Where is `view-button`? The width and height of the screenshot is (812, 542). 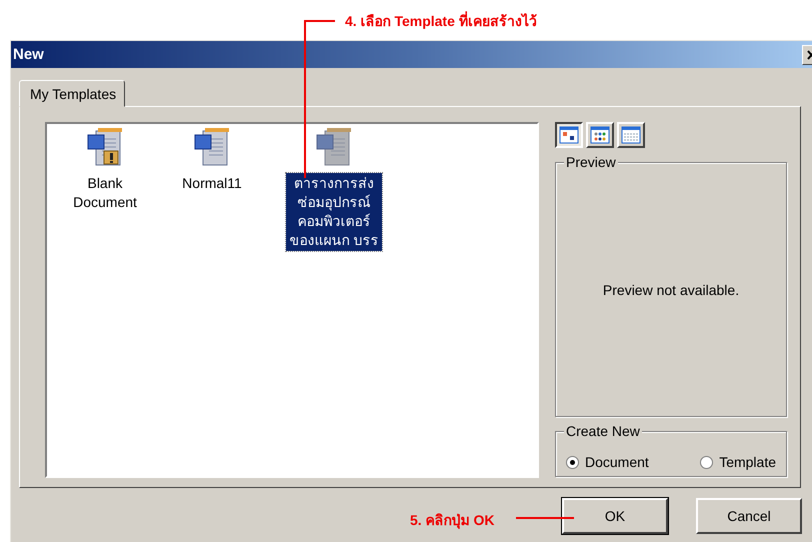 view-button is located at coordinates (569, 135).